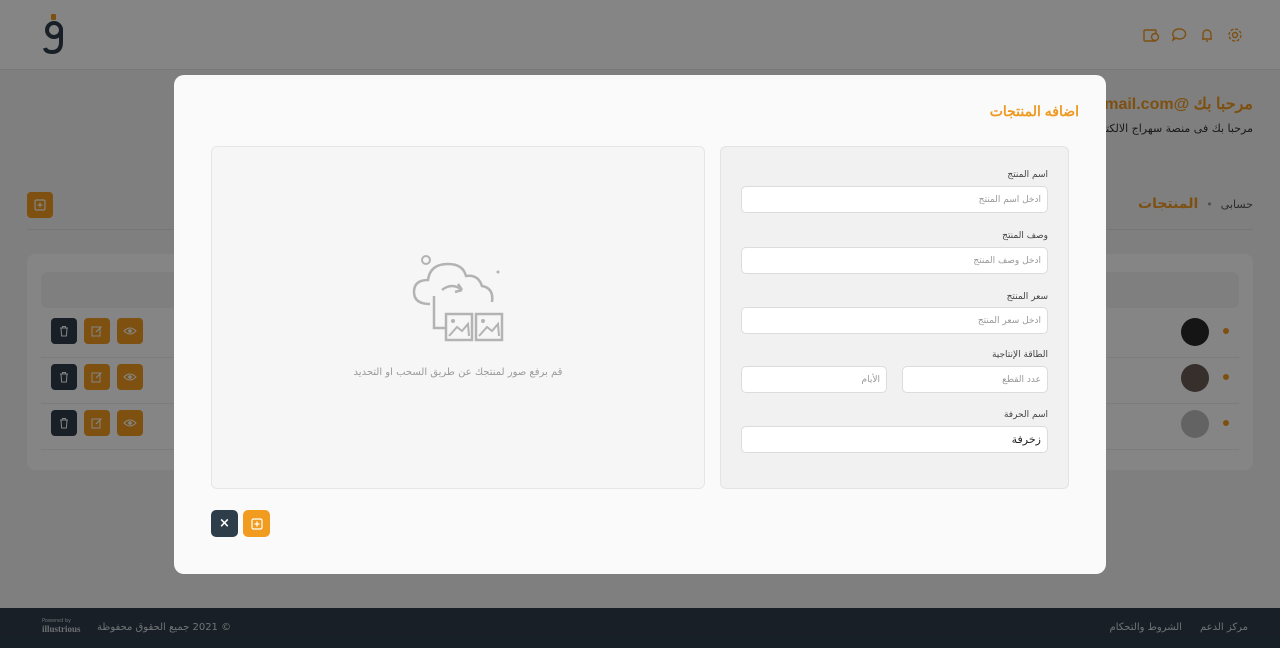 This screenshot has height=648, width=1280. I want to click on craft-name-label: اسم الحرفة, so click(1025, 415).